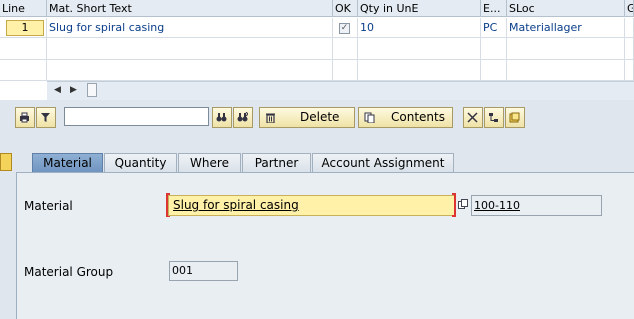 Image resolution: width=634 pixels, height=319 pixels. What do you see at coordinates (140, 163) in the screenshot?
I see `tab-quantity: Quantity` at bounding box center [140, 163].